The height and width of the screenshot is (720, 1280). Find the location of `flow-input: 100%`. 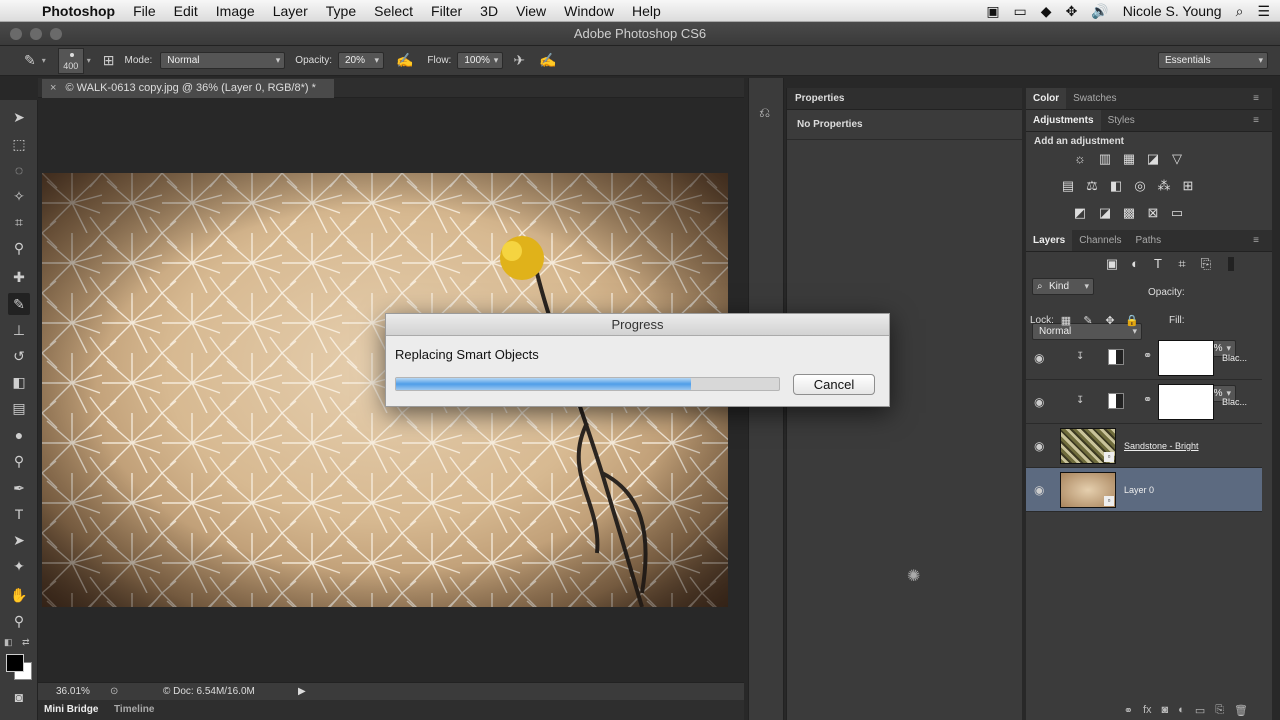

flow-input: 100% is located at coordinates (480, 60).